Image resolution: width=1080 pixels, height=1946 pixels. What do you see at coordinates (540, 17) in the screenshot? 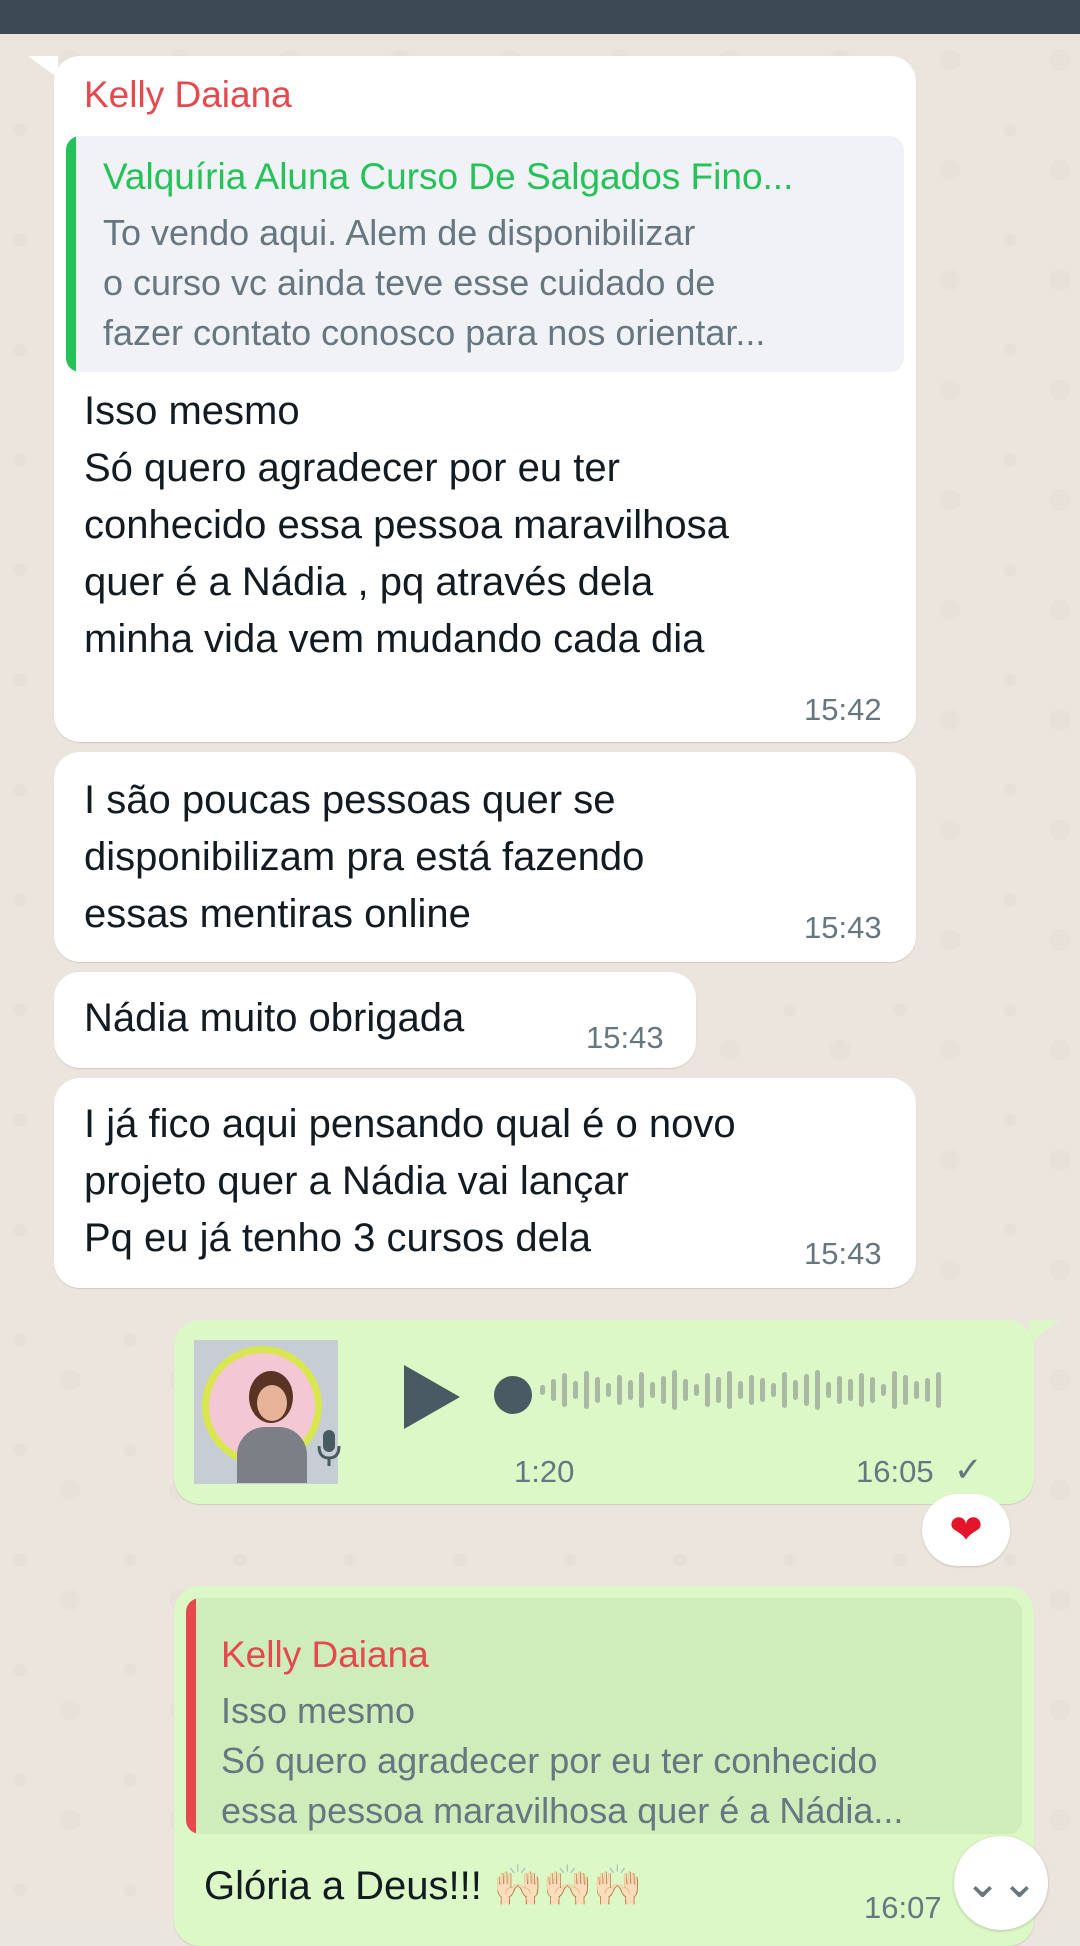
I see `chat-header` at bounding box center [540, 17].